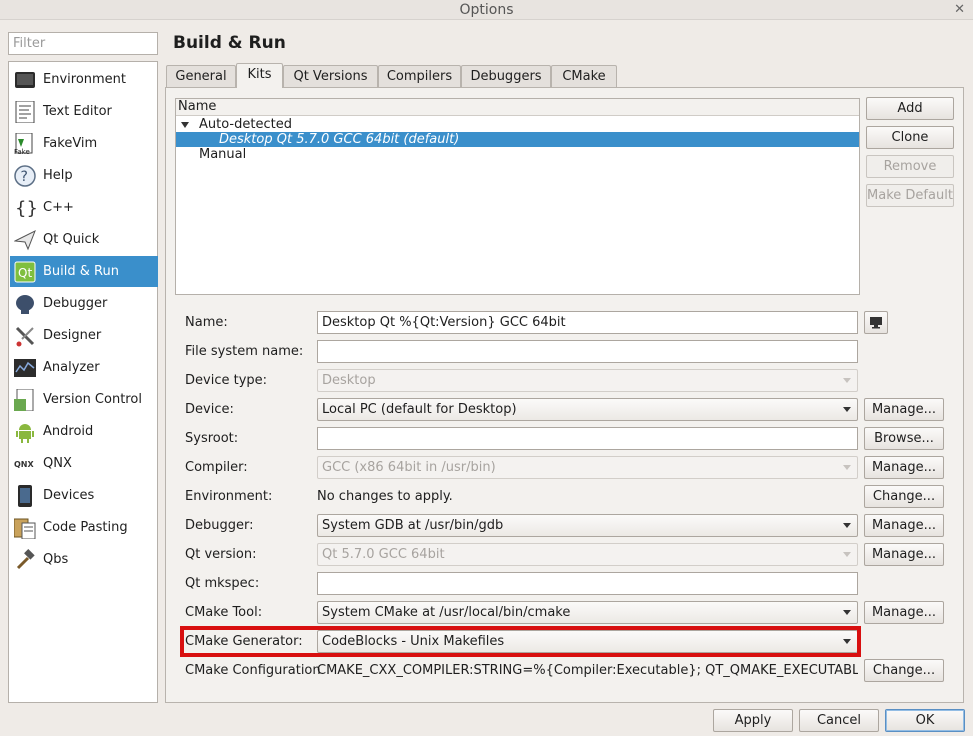 This screenshot has width=973, height=736. Describe the element at coordinates (25, 528) in the screenshot. I see `code-pasting-icon` at that location.